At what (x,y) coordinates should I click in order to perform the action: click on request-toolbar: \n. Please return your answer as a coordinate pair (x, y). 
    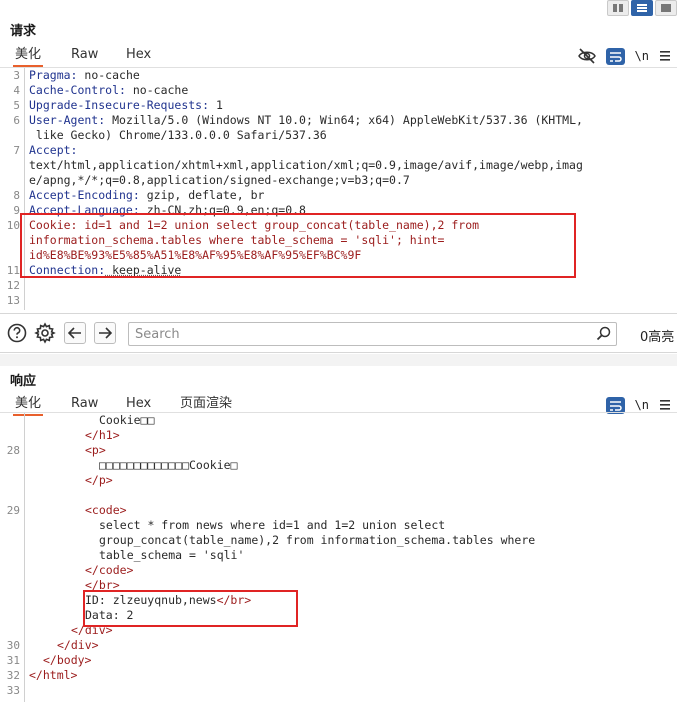
    Looking at the image, I should click on (619, 56).